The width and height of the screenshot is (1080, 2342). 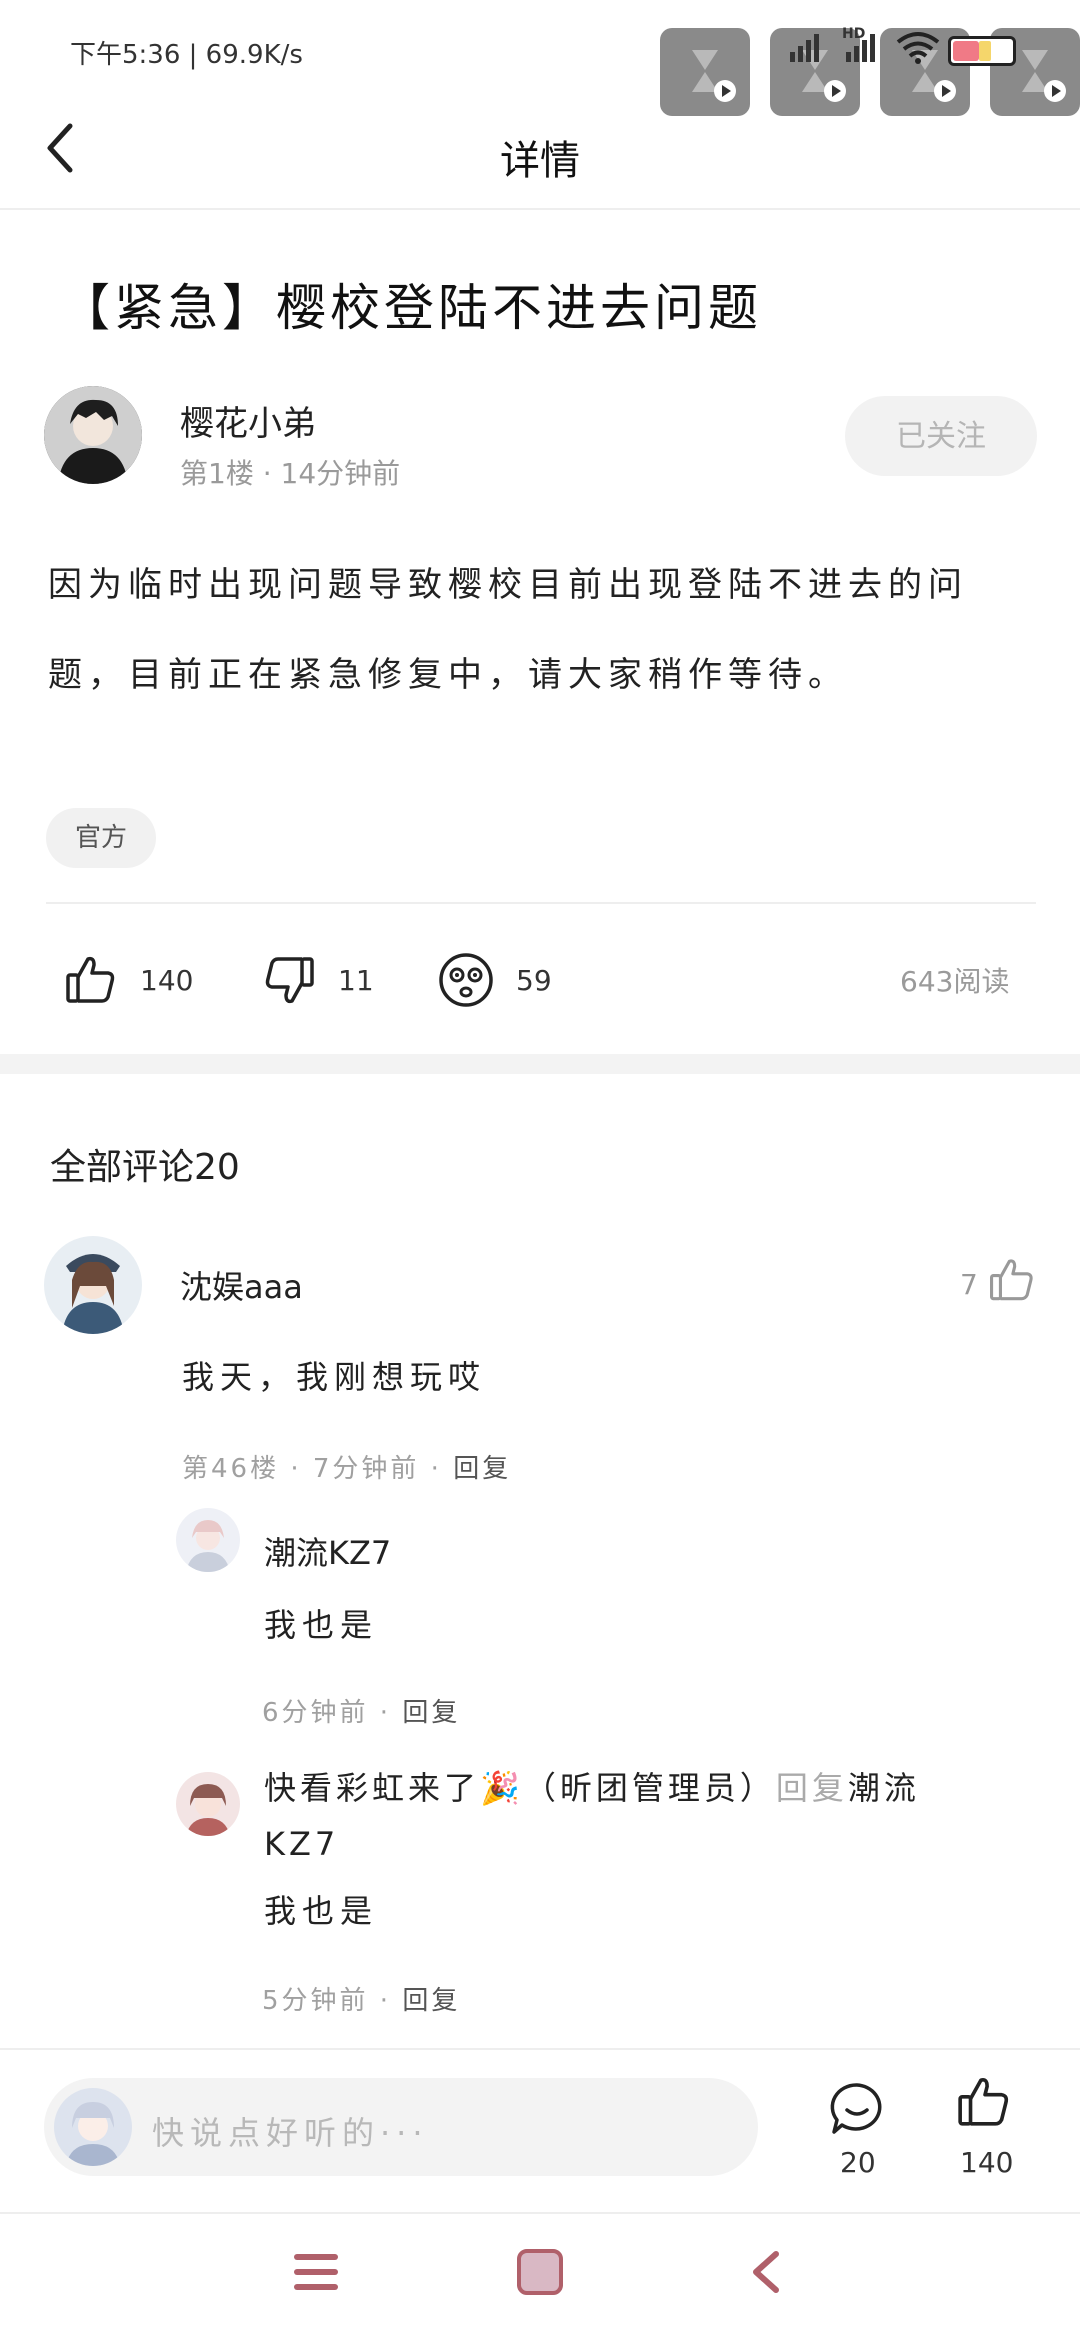 What do you see at coordinates (290, 473) in the screenshot?
I see `post-meta: 第1楼 · 14分钟前` at bounding box center [290, 473].